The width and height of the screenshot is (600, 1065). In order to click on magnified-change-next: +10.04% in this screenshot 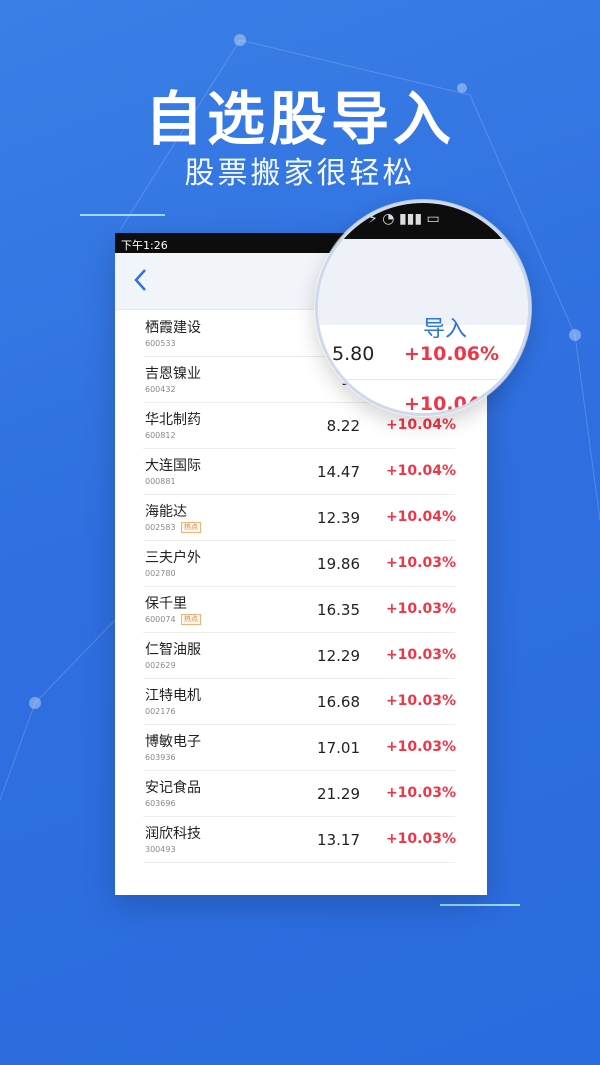, I will do `click(452, 404)`.